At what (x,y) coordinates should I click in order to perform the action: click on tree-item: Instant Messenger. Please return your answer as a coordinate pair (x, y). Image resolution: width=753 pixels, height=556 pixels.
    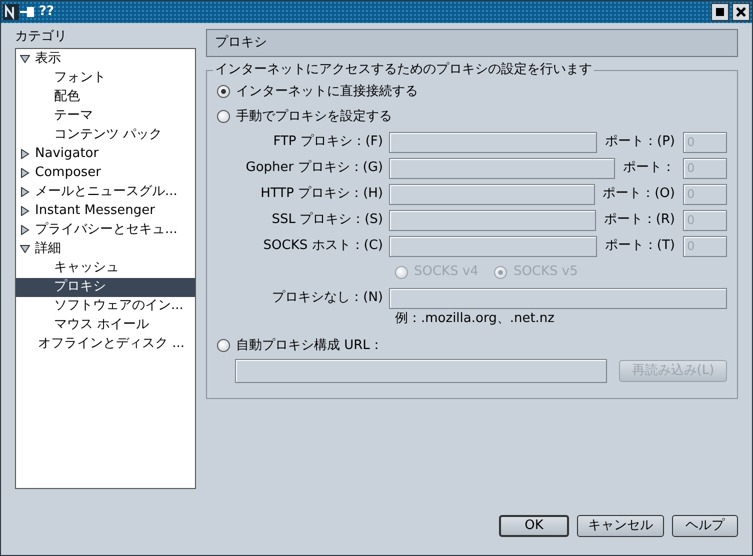
    Looking at the image, I should click on (105, 211).